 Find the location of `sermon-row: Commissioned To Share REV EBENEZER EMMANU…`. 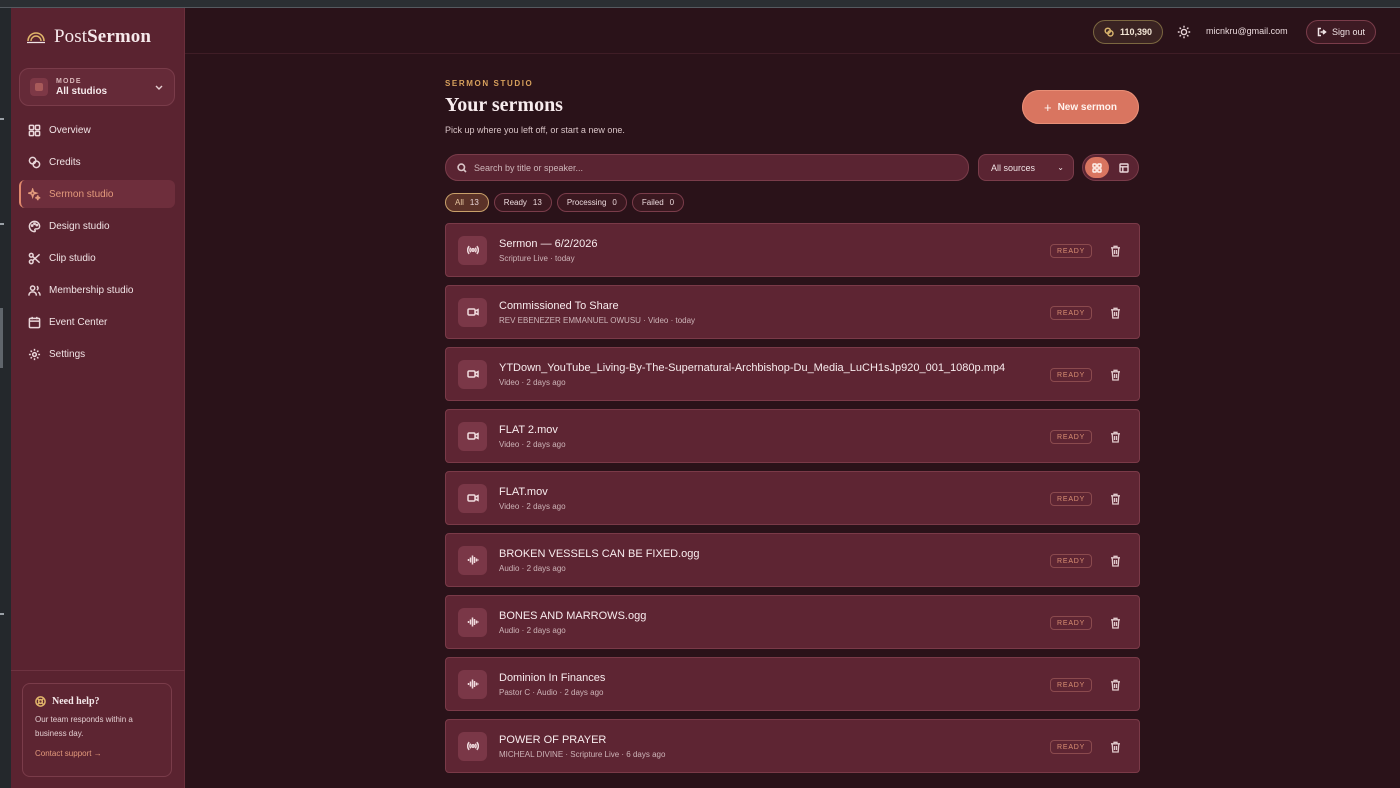

sermon-row: Commissioned To Share REV EBENEZER EMMANU… is located at coordinates (792, 312).